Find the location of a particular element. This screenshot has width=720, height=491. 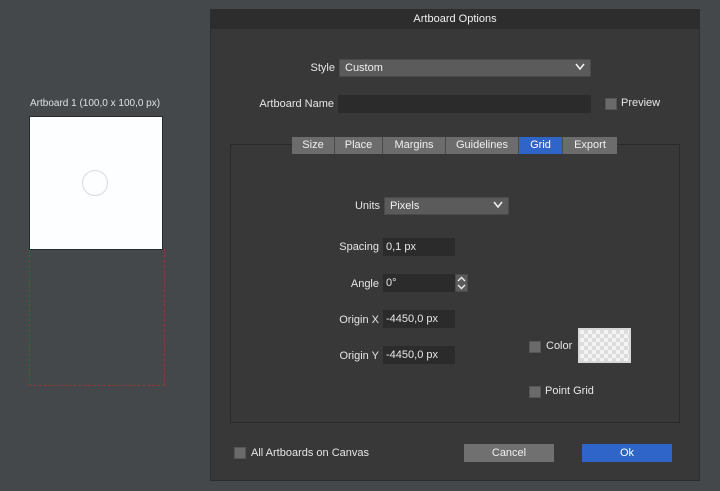

point-grid-checkbox is located at coordinates (535, 392).